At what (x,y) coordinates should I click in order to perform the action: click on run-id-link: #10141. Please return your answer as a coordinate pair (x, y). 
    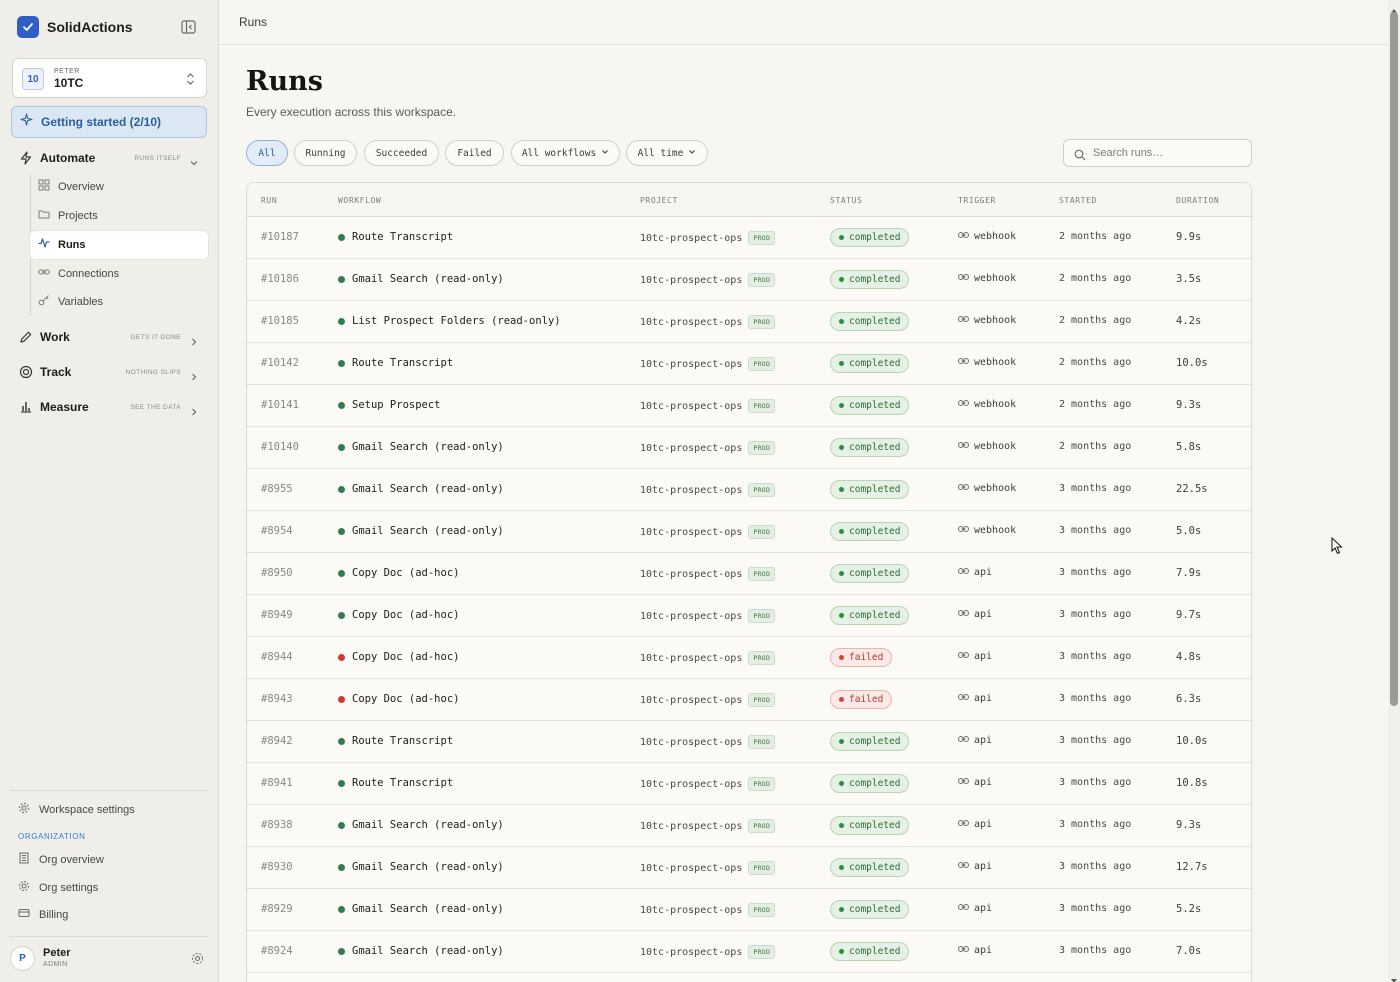
    Looking at the image, I should click on (280, 405).